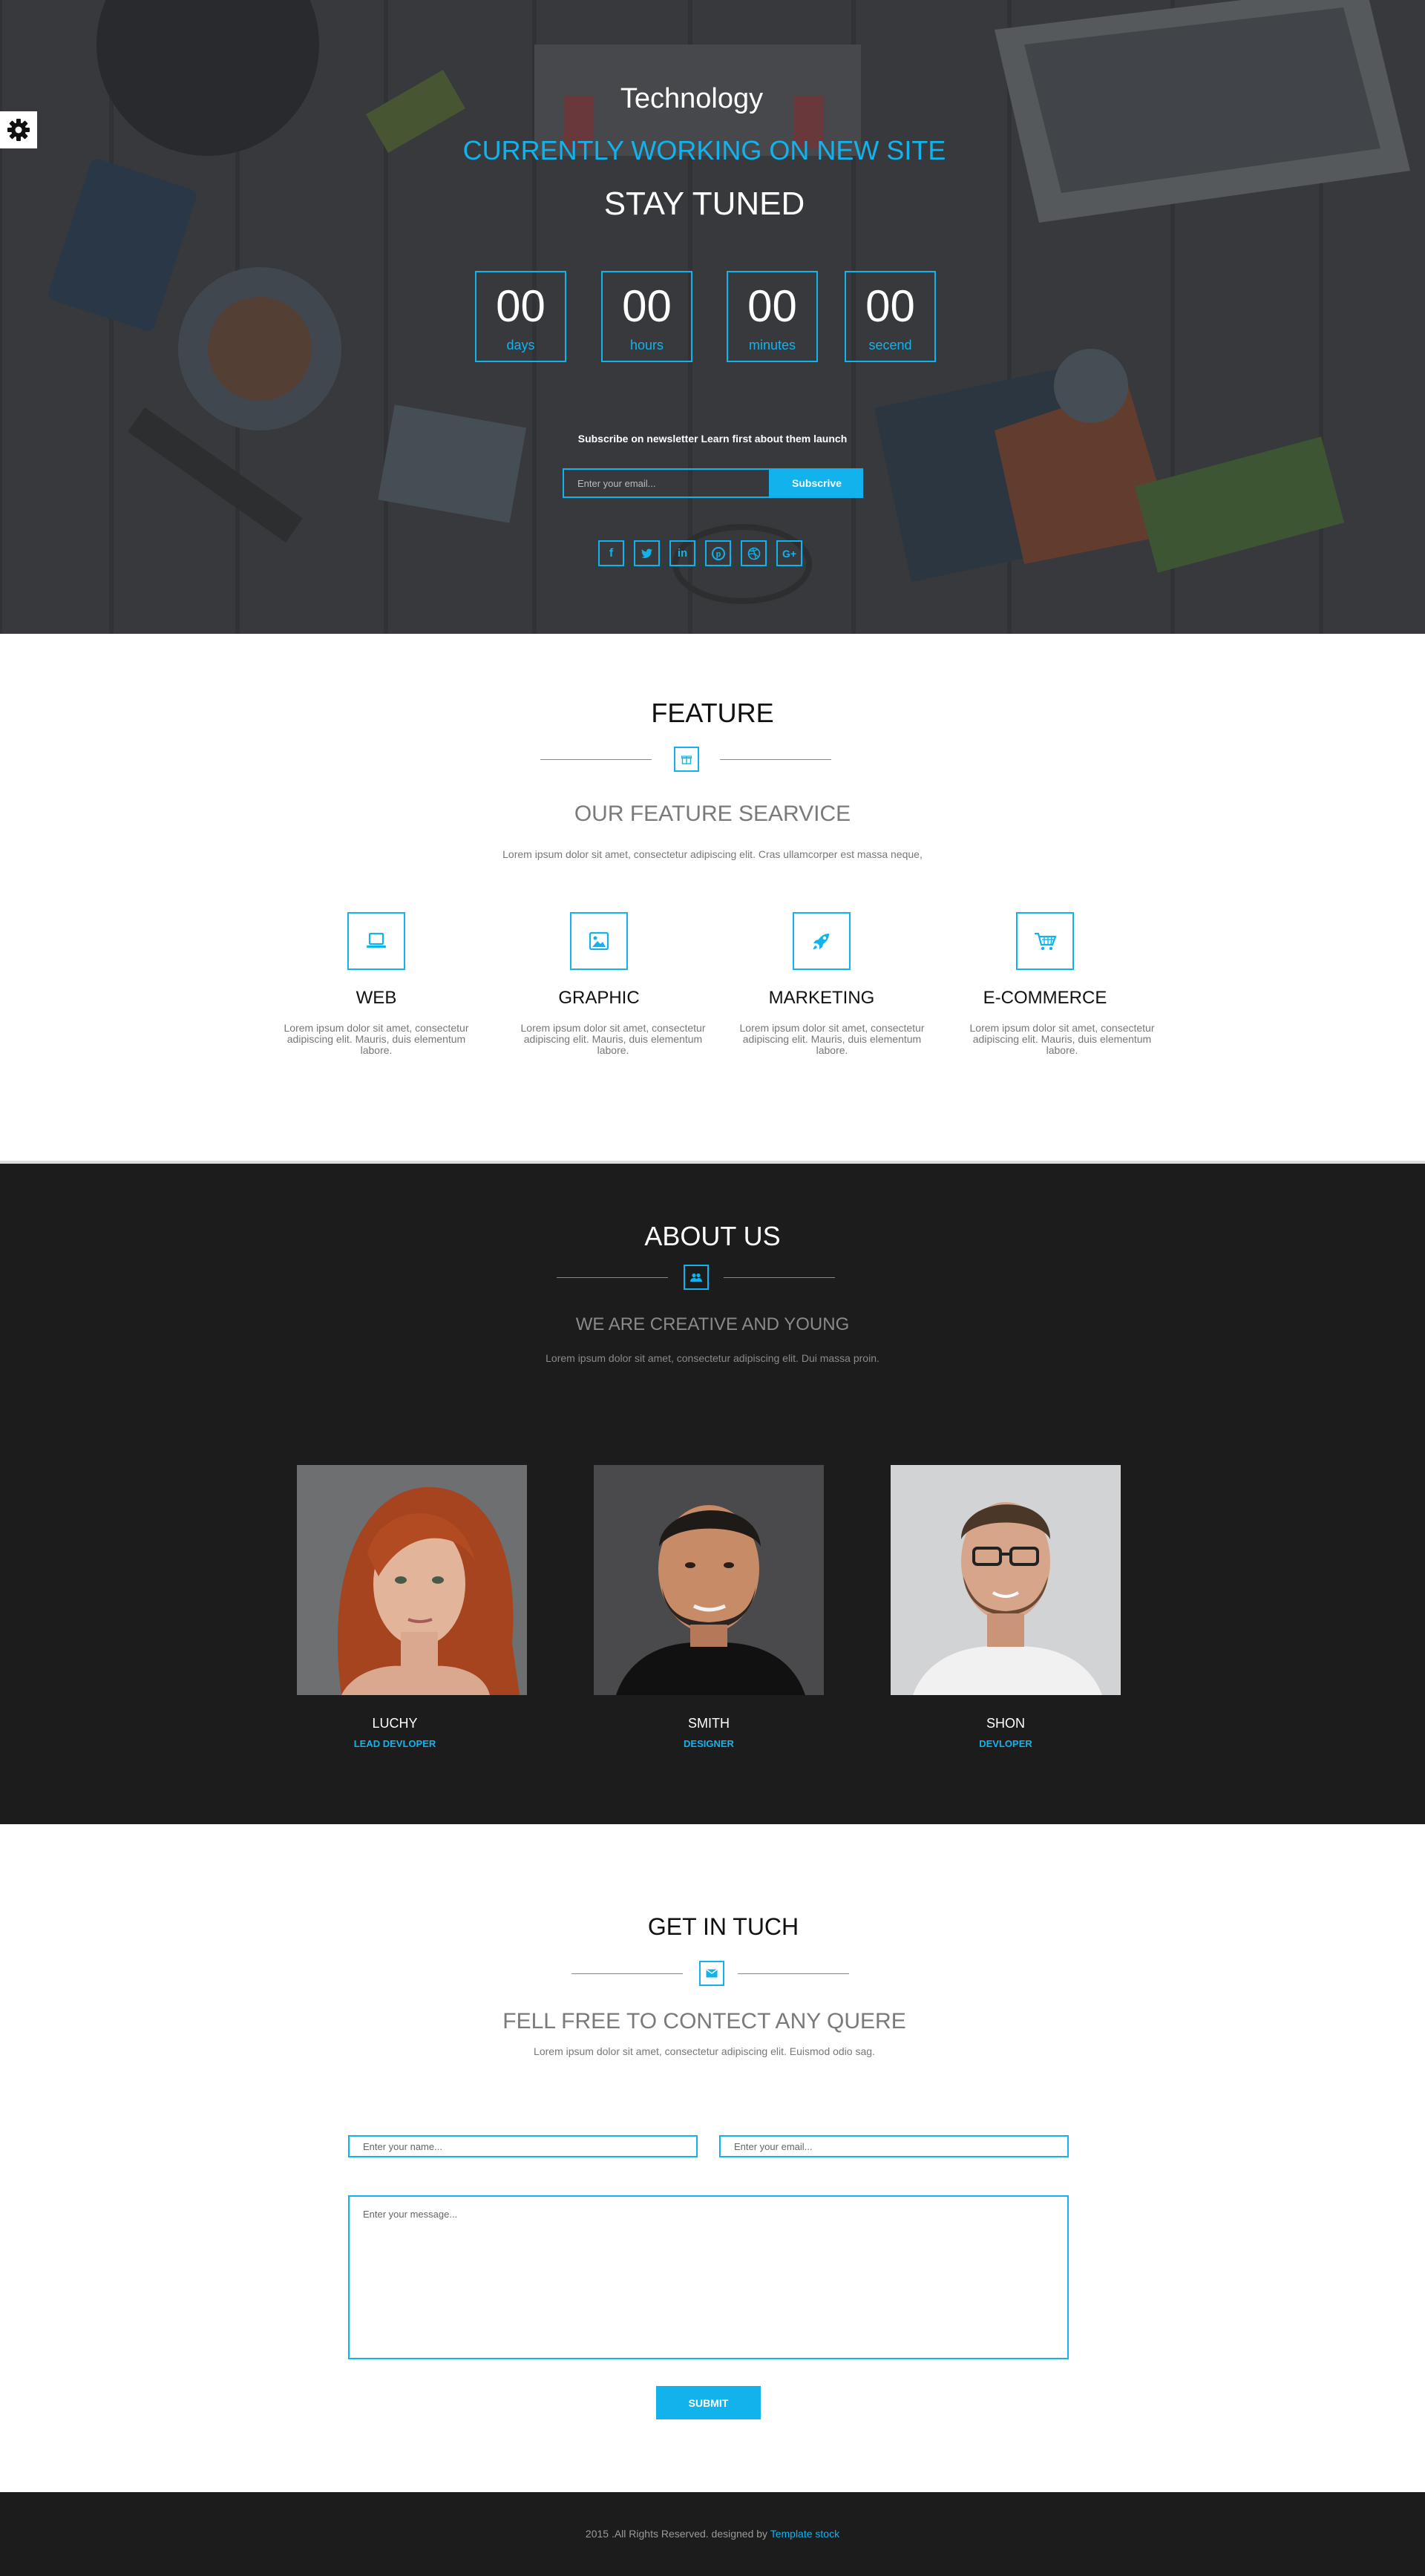  I want to click on linkedin-glyph: in, so click(682, 553).